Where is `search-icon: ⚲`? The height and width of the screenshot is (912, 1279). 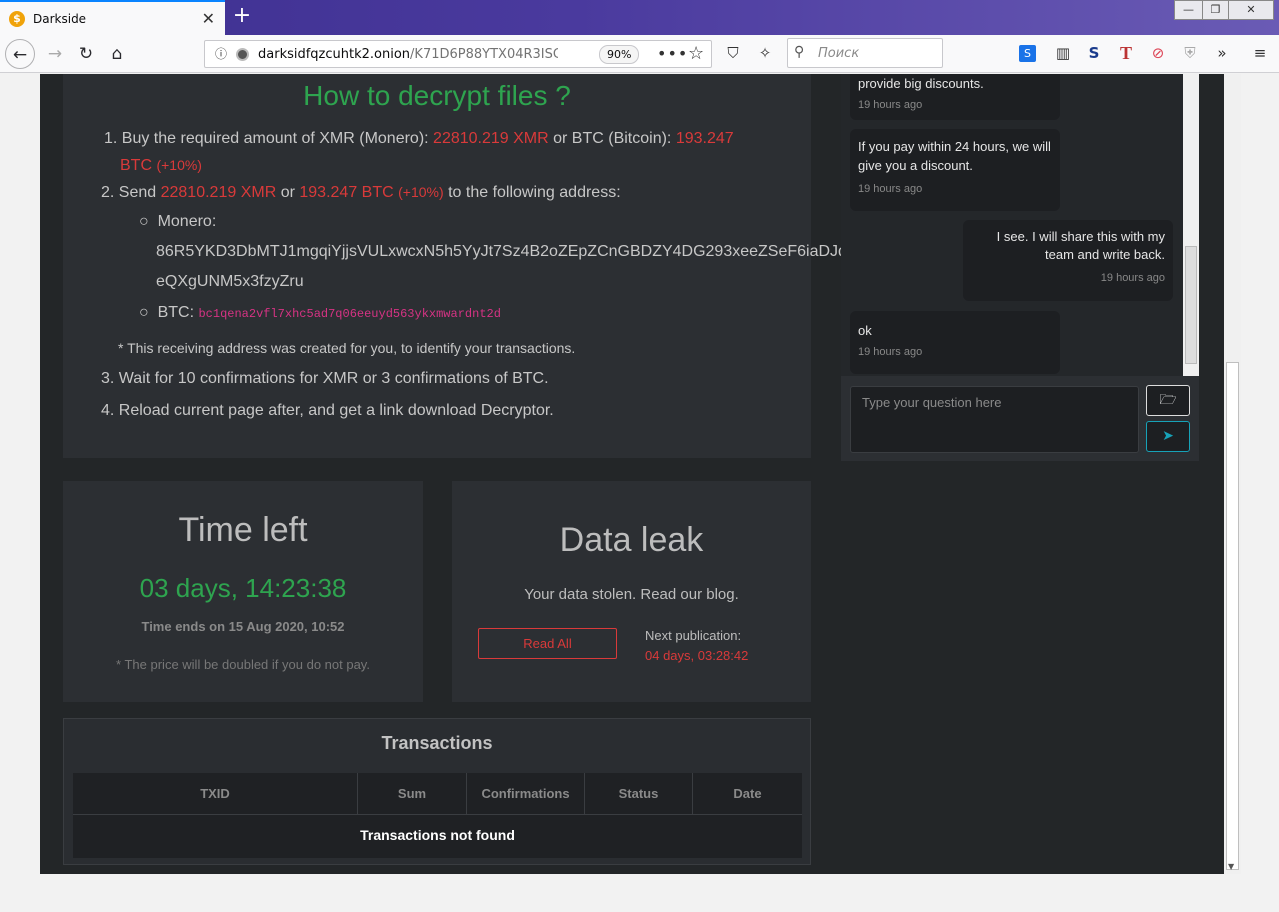
search-icon: ⚲ is located at coordinates (799, 52).